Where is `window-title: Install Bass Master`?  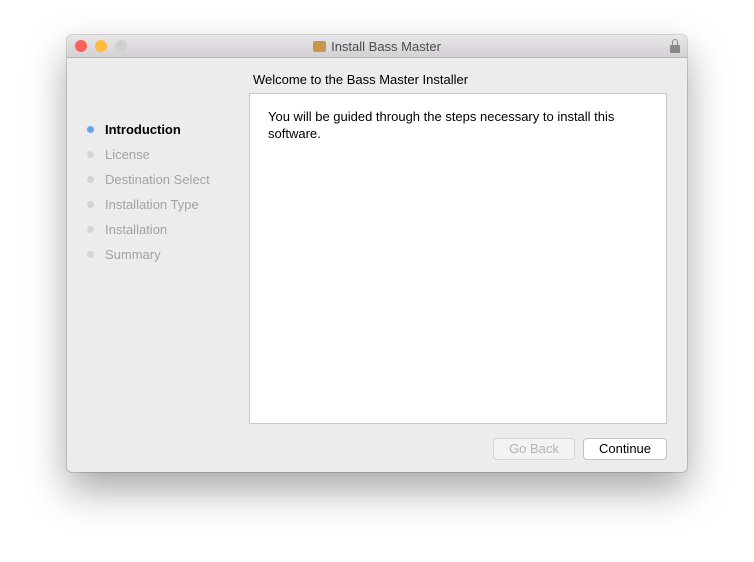
window-title: Install Bass Master is located at coordinates (386, 46).